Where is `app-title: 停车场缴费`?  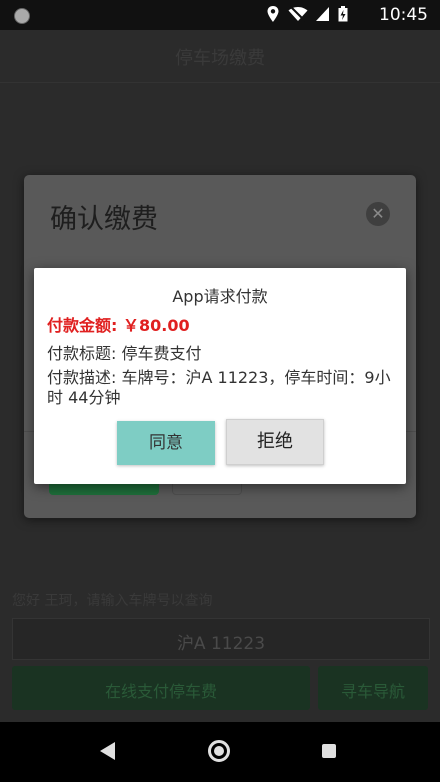
app-title: 停车场缴费 is located at coordinates (220, 58).